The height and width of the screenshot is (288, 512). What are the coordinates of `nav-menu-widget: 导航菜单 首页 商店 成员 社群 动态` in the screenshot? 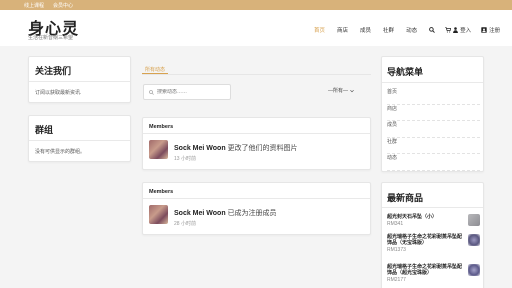 It's located at (432, 114).